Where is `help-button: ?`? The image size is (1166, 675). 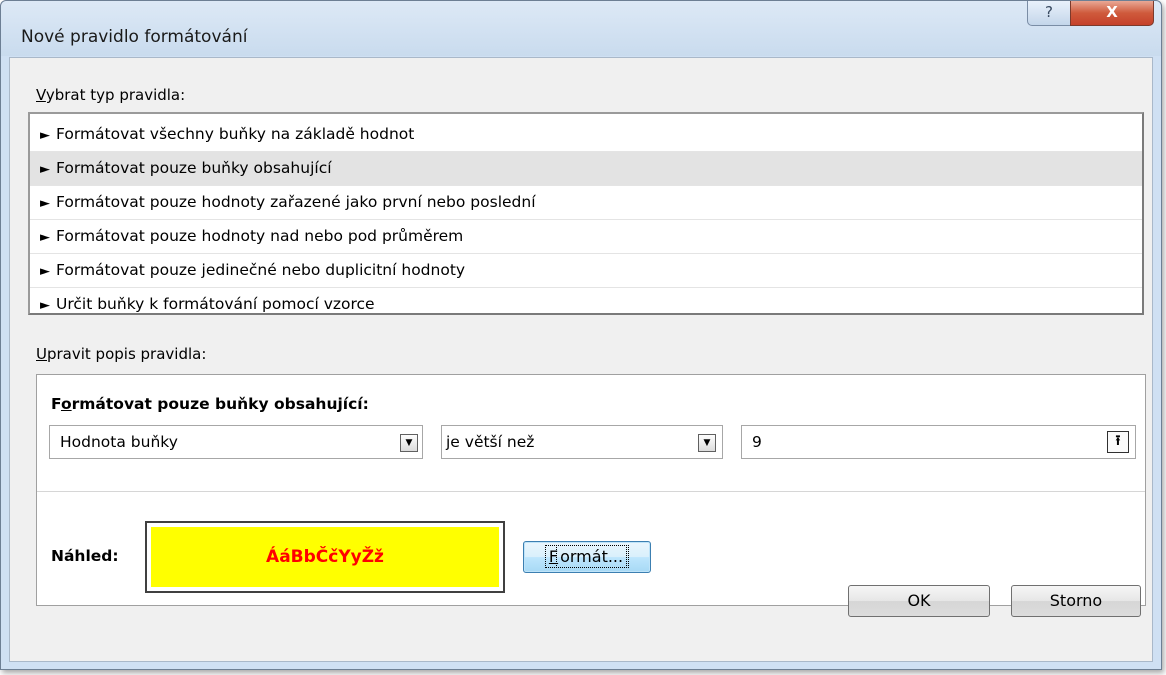 help-button: ? is located at coordinates (1049, 13).